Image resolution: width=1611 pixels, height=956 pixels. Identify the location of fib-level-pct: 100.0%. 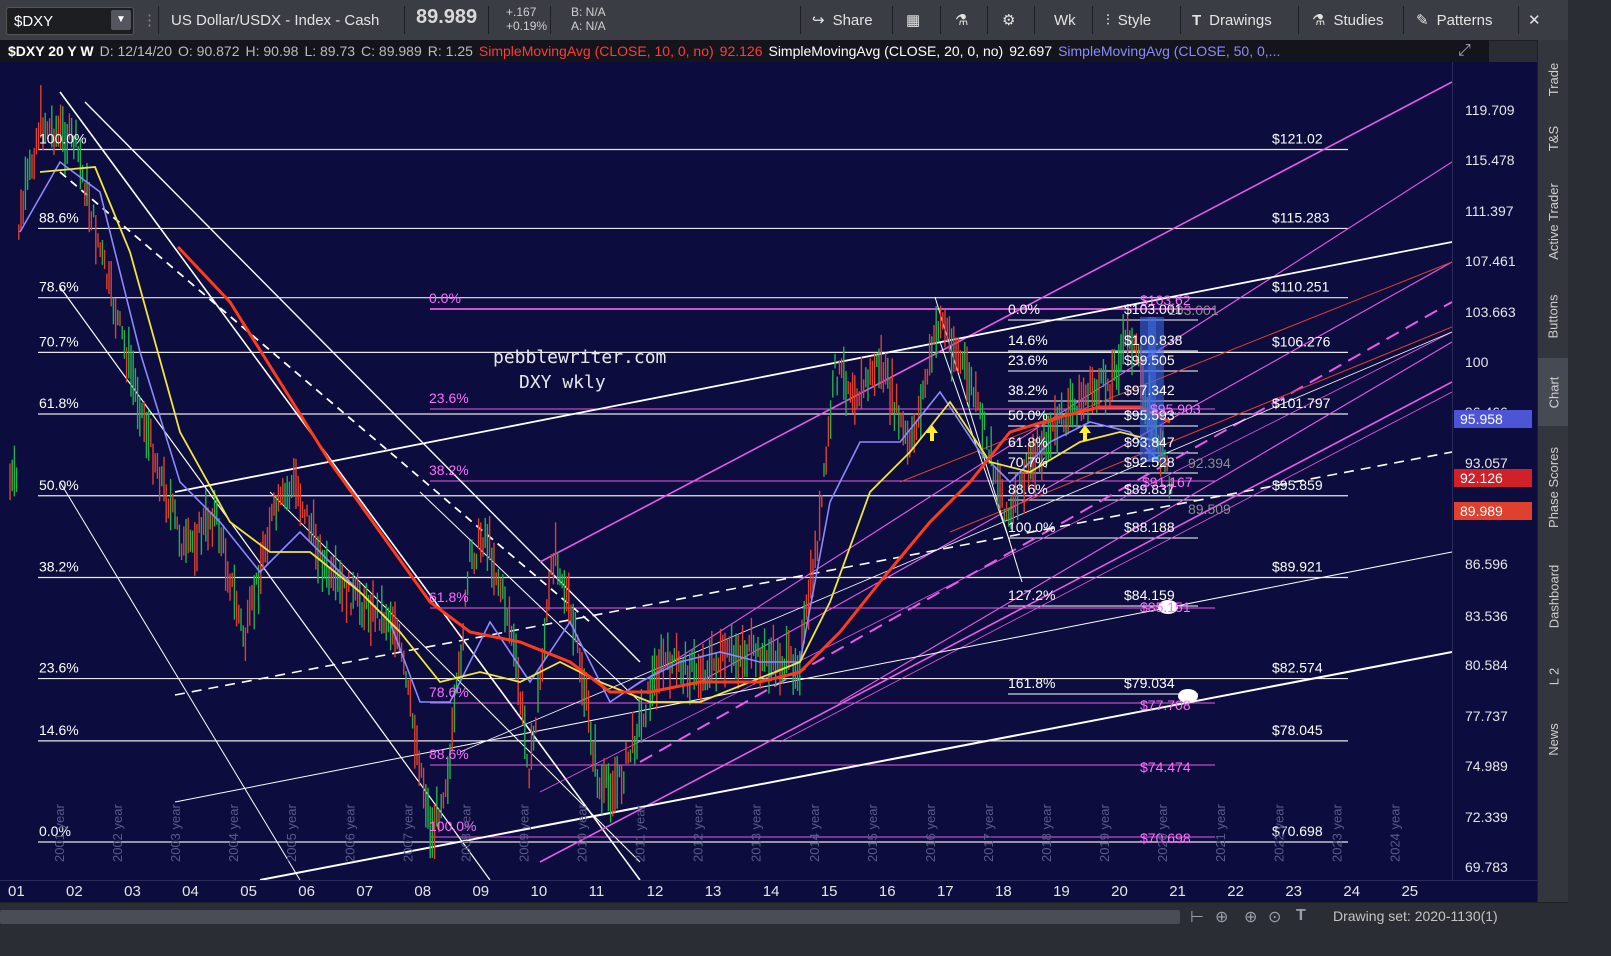
(62, 139).